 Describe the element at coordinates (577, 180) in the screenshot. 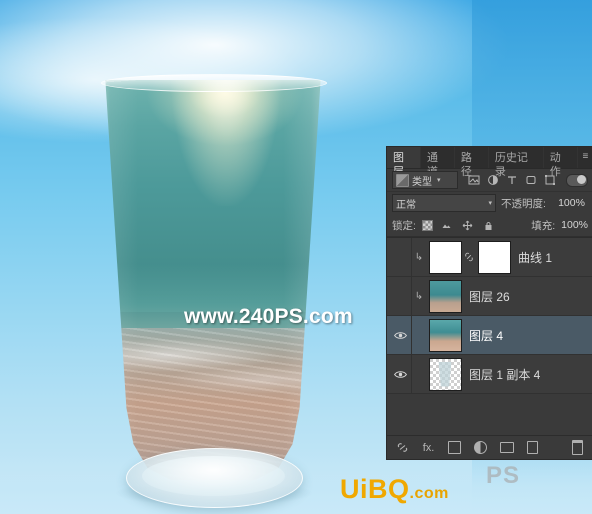

I see `filter-enable-toggle` at that location.